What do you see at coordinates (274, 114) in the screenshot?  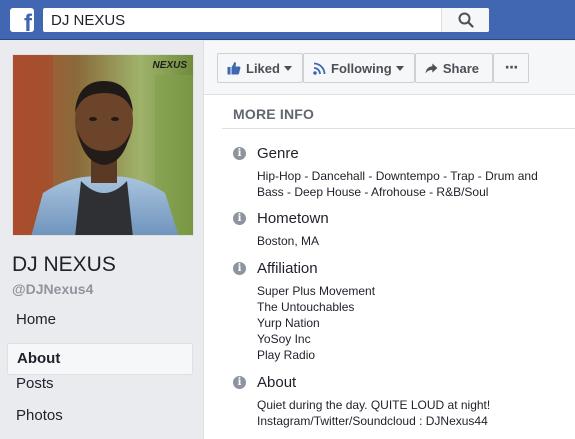 I see `more-info-heading: MORE INFO` at bounding box center [274, 114].